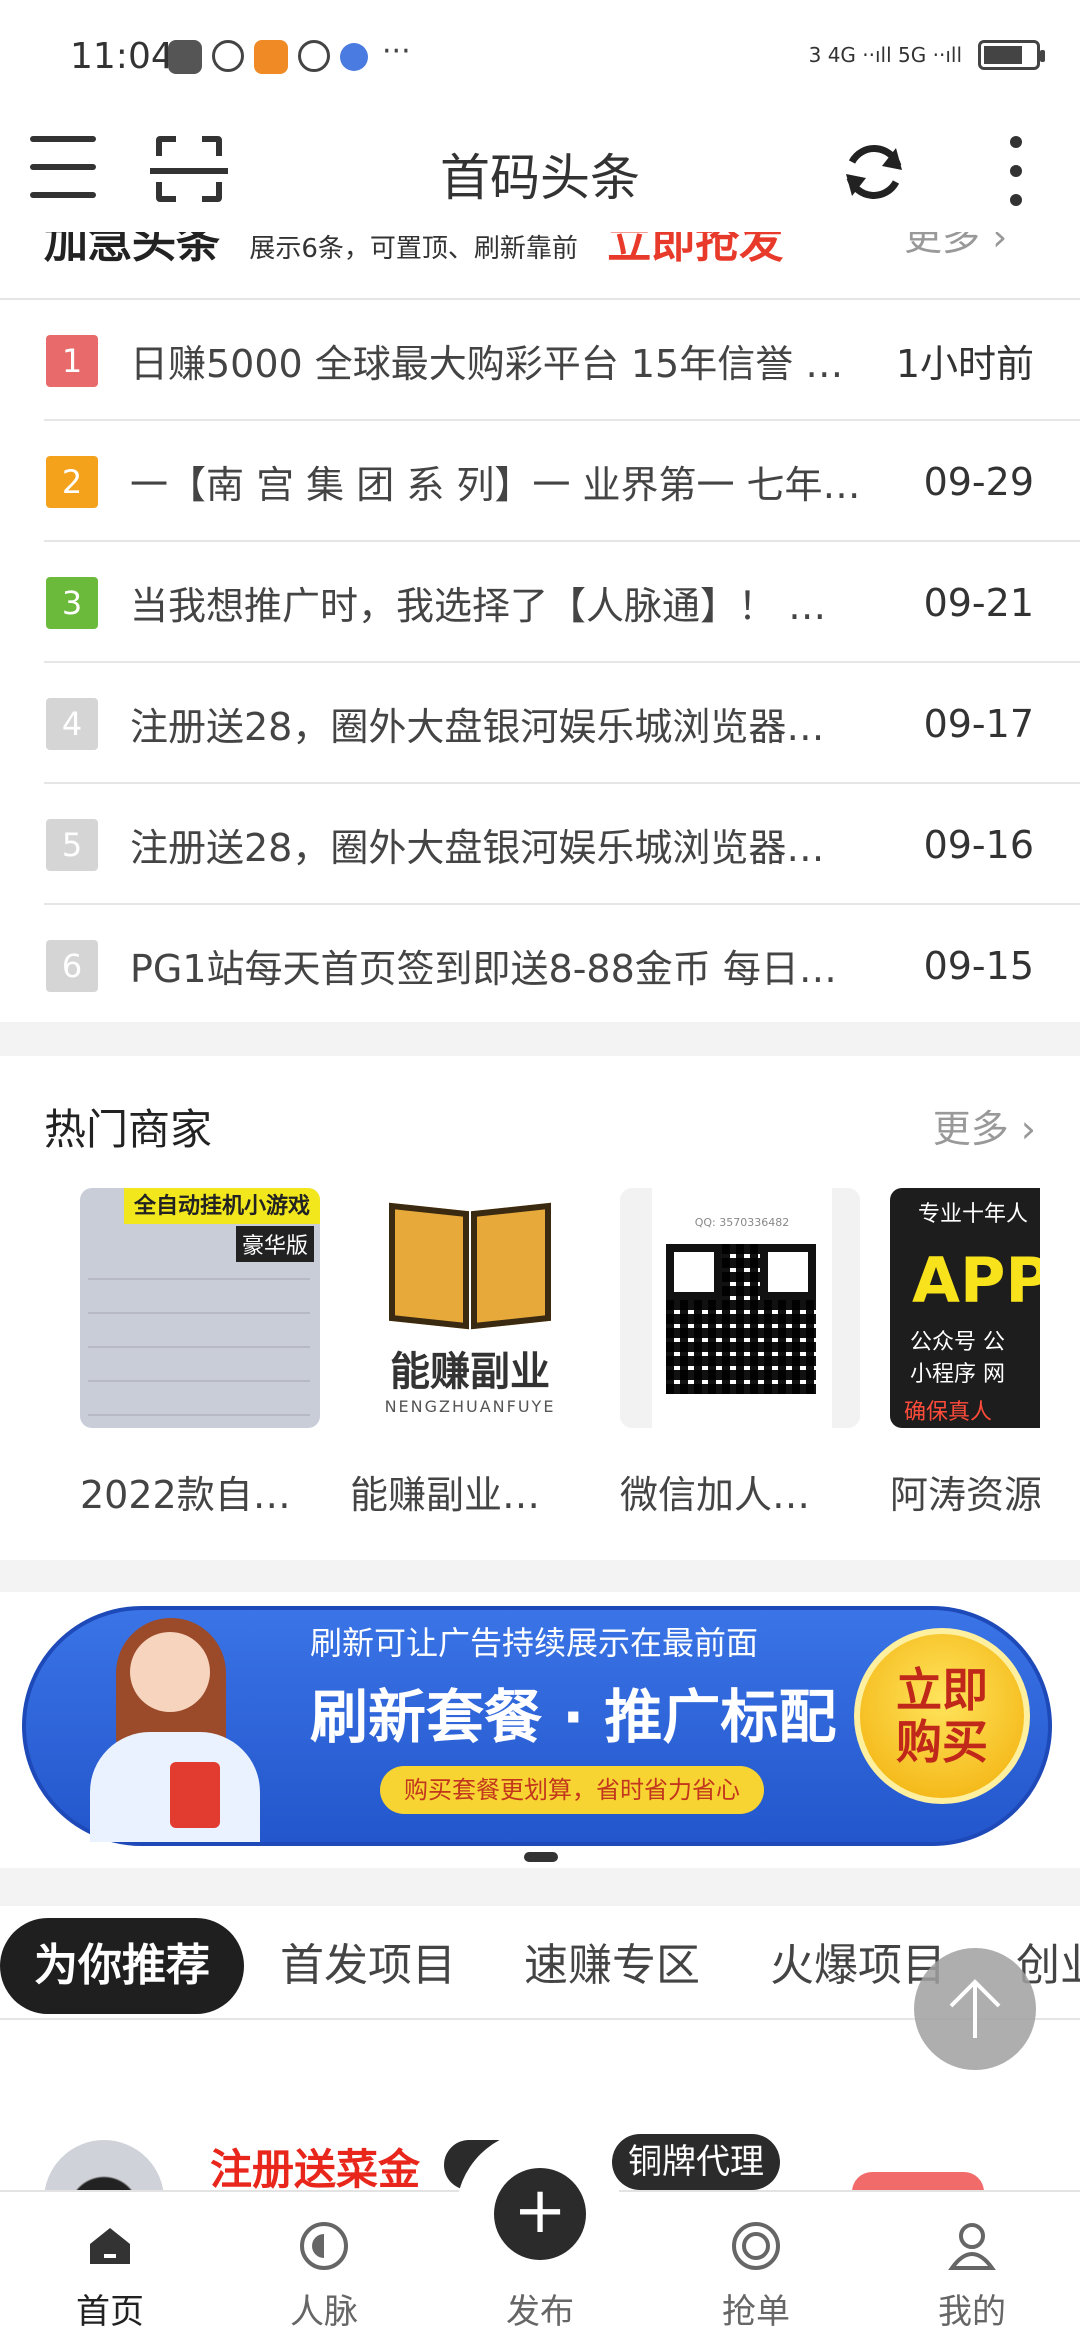 The image size is (1080, 2340). What do you see at coordinates (271, 57) in the screenshot?
I see `video-icon` at bounding box center [271, 57].